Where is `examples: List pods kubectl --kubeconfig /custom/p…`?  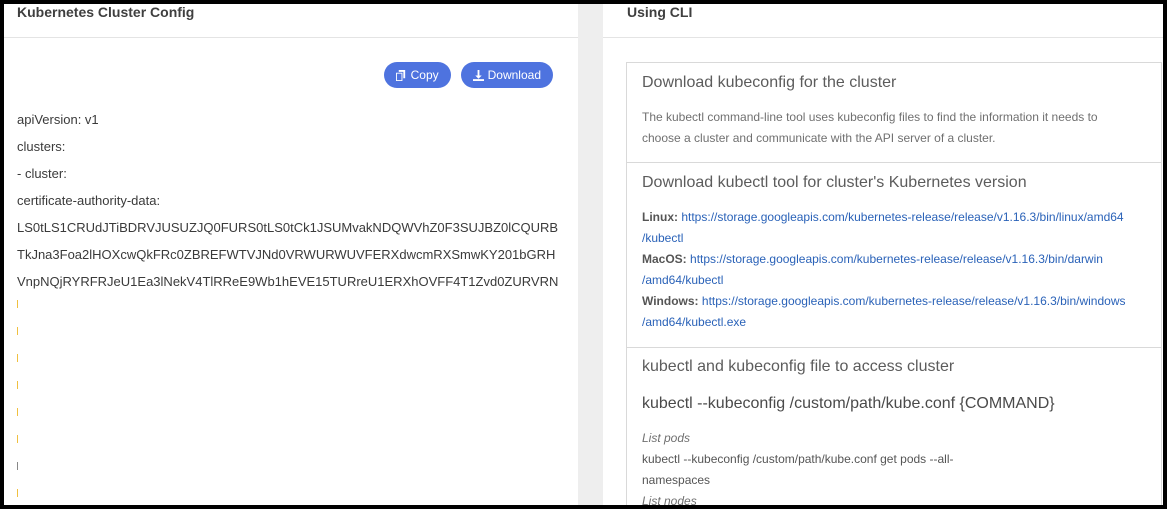
examples: List pods kubectl --kubeconfig /custom/p… is located at coordinates (894, 466).